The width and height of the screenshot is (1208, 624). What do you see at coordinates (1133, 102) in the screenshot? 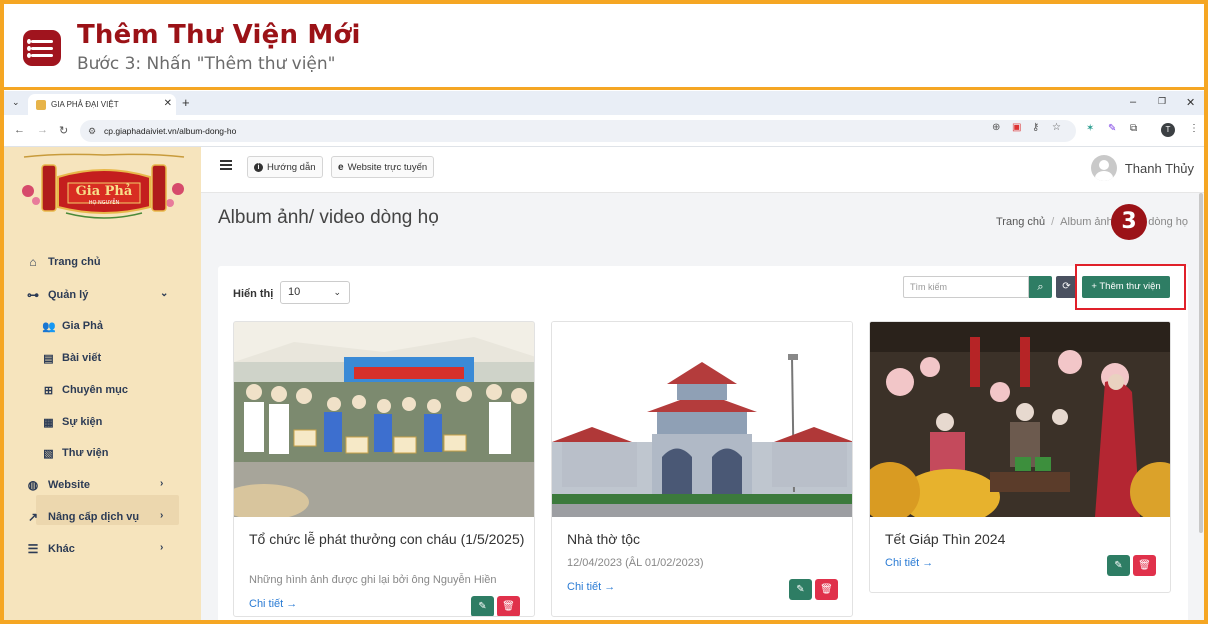
I see `minimize-icon: –` at bounding box center [1133, 102].